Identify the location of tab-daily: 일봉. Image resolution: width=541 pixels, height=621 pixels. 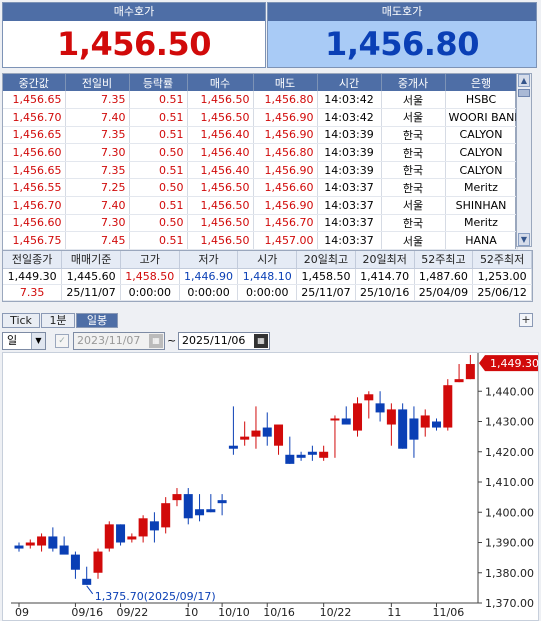
(97, 320).